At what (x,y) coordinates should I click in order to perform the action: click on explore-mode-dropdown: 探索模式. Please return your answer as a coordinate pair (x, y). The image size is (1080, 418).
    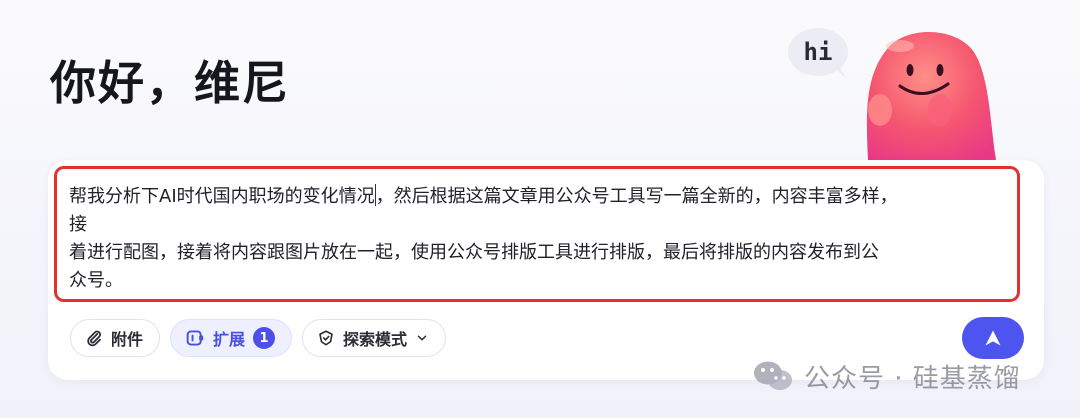
    Looking at the image, I should click on (374, 338).